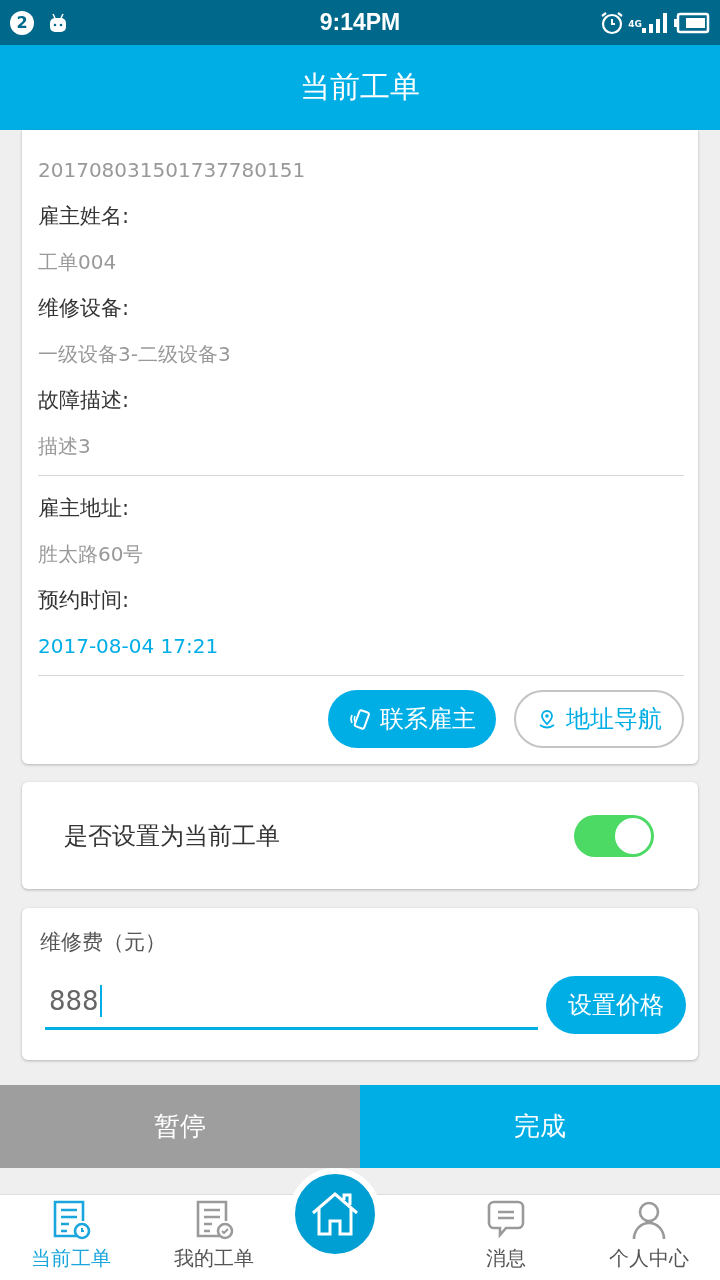 This screenshot has width=720, height=1280. What do you see at coordinates (172, 170) in the screenshot?
I see `order-number: 201708031501737780151` at bounding box center [172, 170].